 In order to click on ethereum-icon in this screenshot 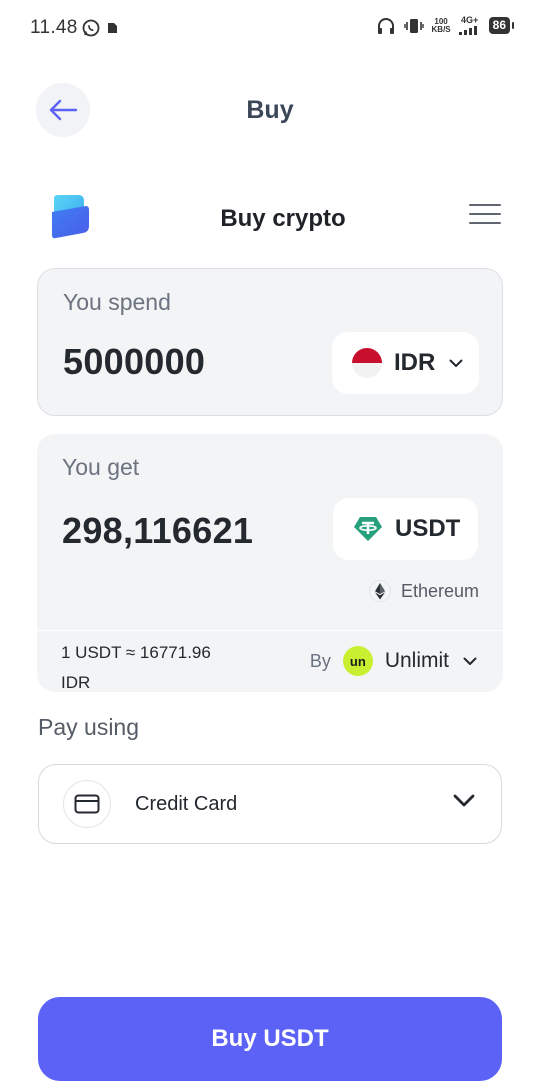, I will do `click(379, 591)`.